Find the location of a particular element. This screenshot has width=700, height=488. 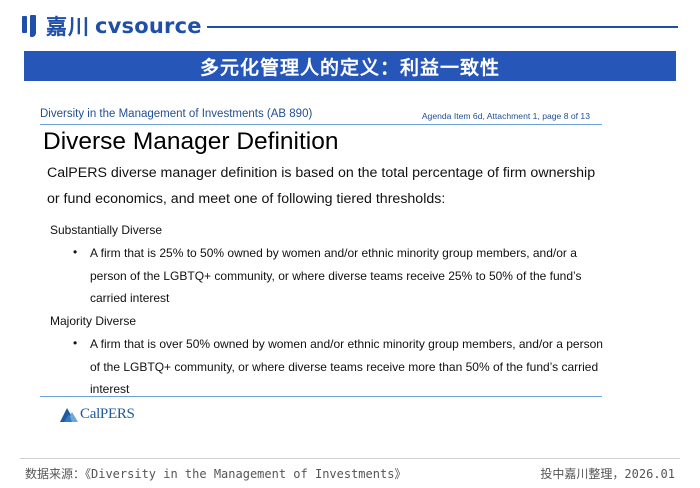

slide-title: Diverse Manager Definition is located at coordinates (191, 141).